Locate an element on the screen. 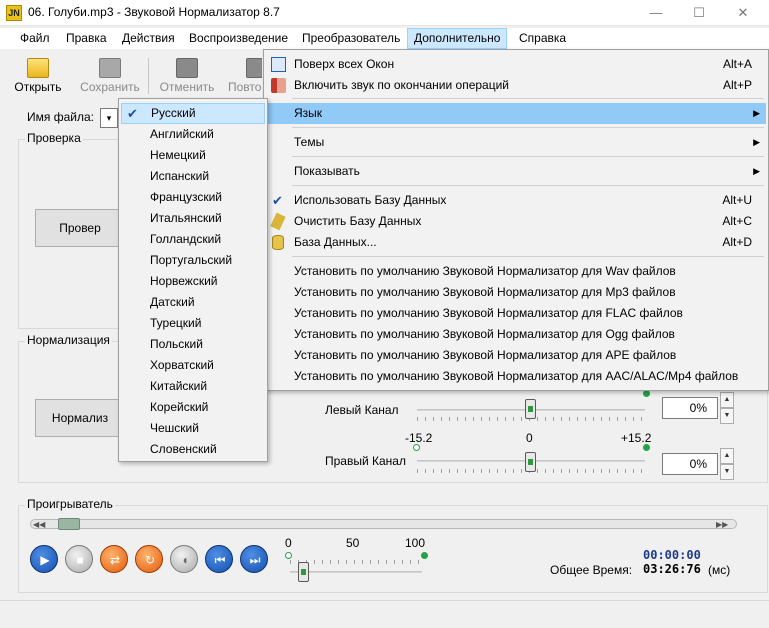  language-item-italian: Итальянский is located at coordinates (193, 218).